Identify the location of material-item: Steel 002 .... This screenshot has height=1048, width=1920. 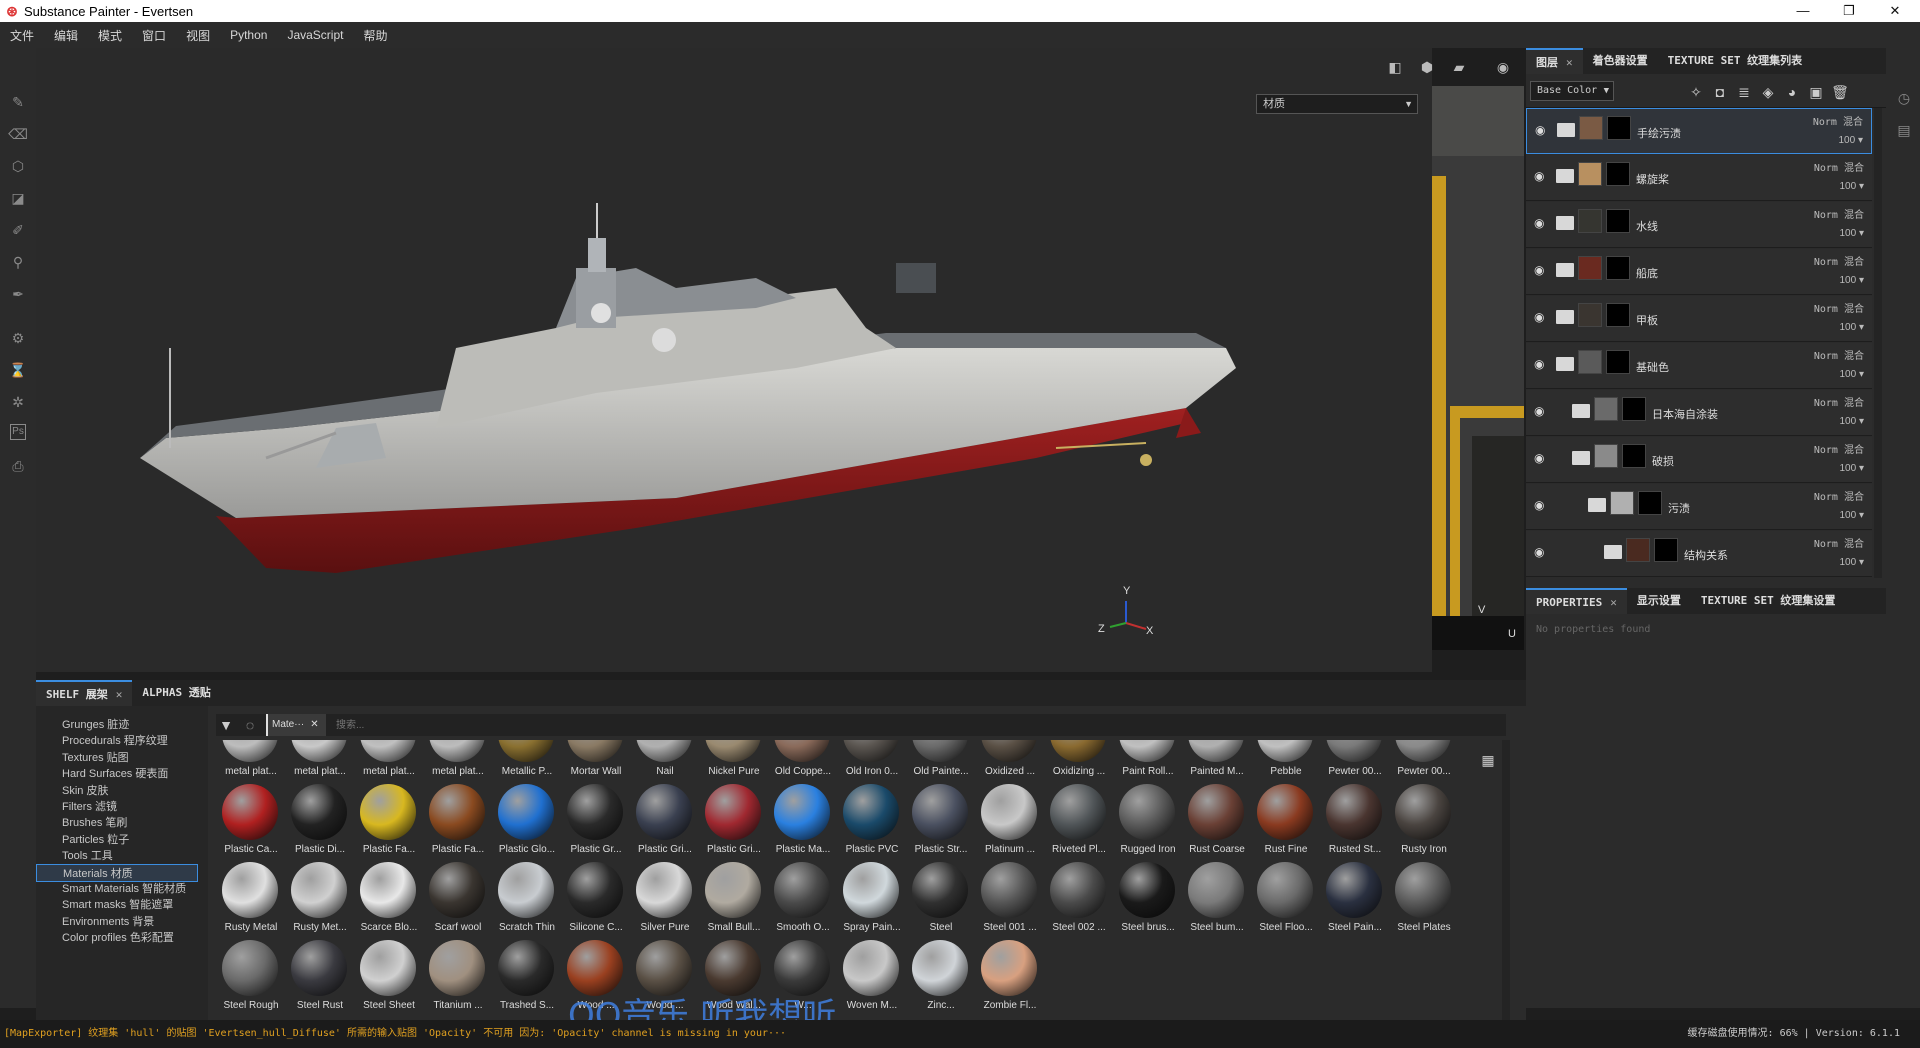
(1077, 901).